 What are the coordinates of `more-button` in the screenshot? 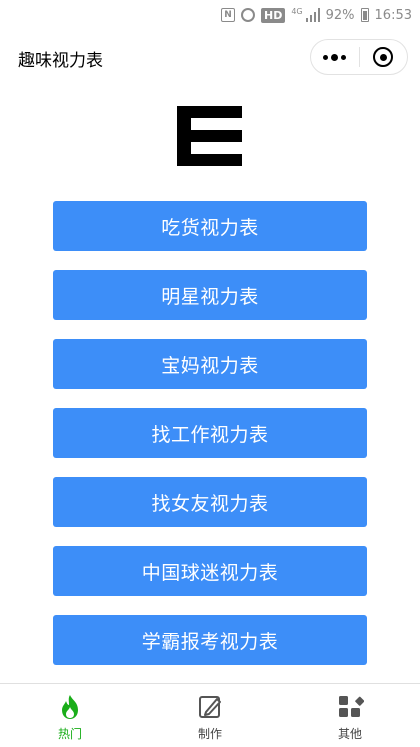 It's located at (335, 57).